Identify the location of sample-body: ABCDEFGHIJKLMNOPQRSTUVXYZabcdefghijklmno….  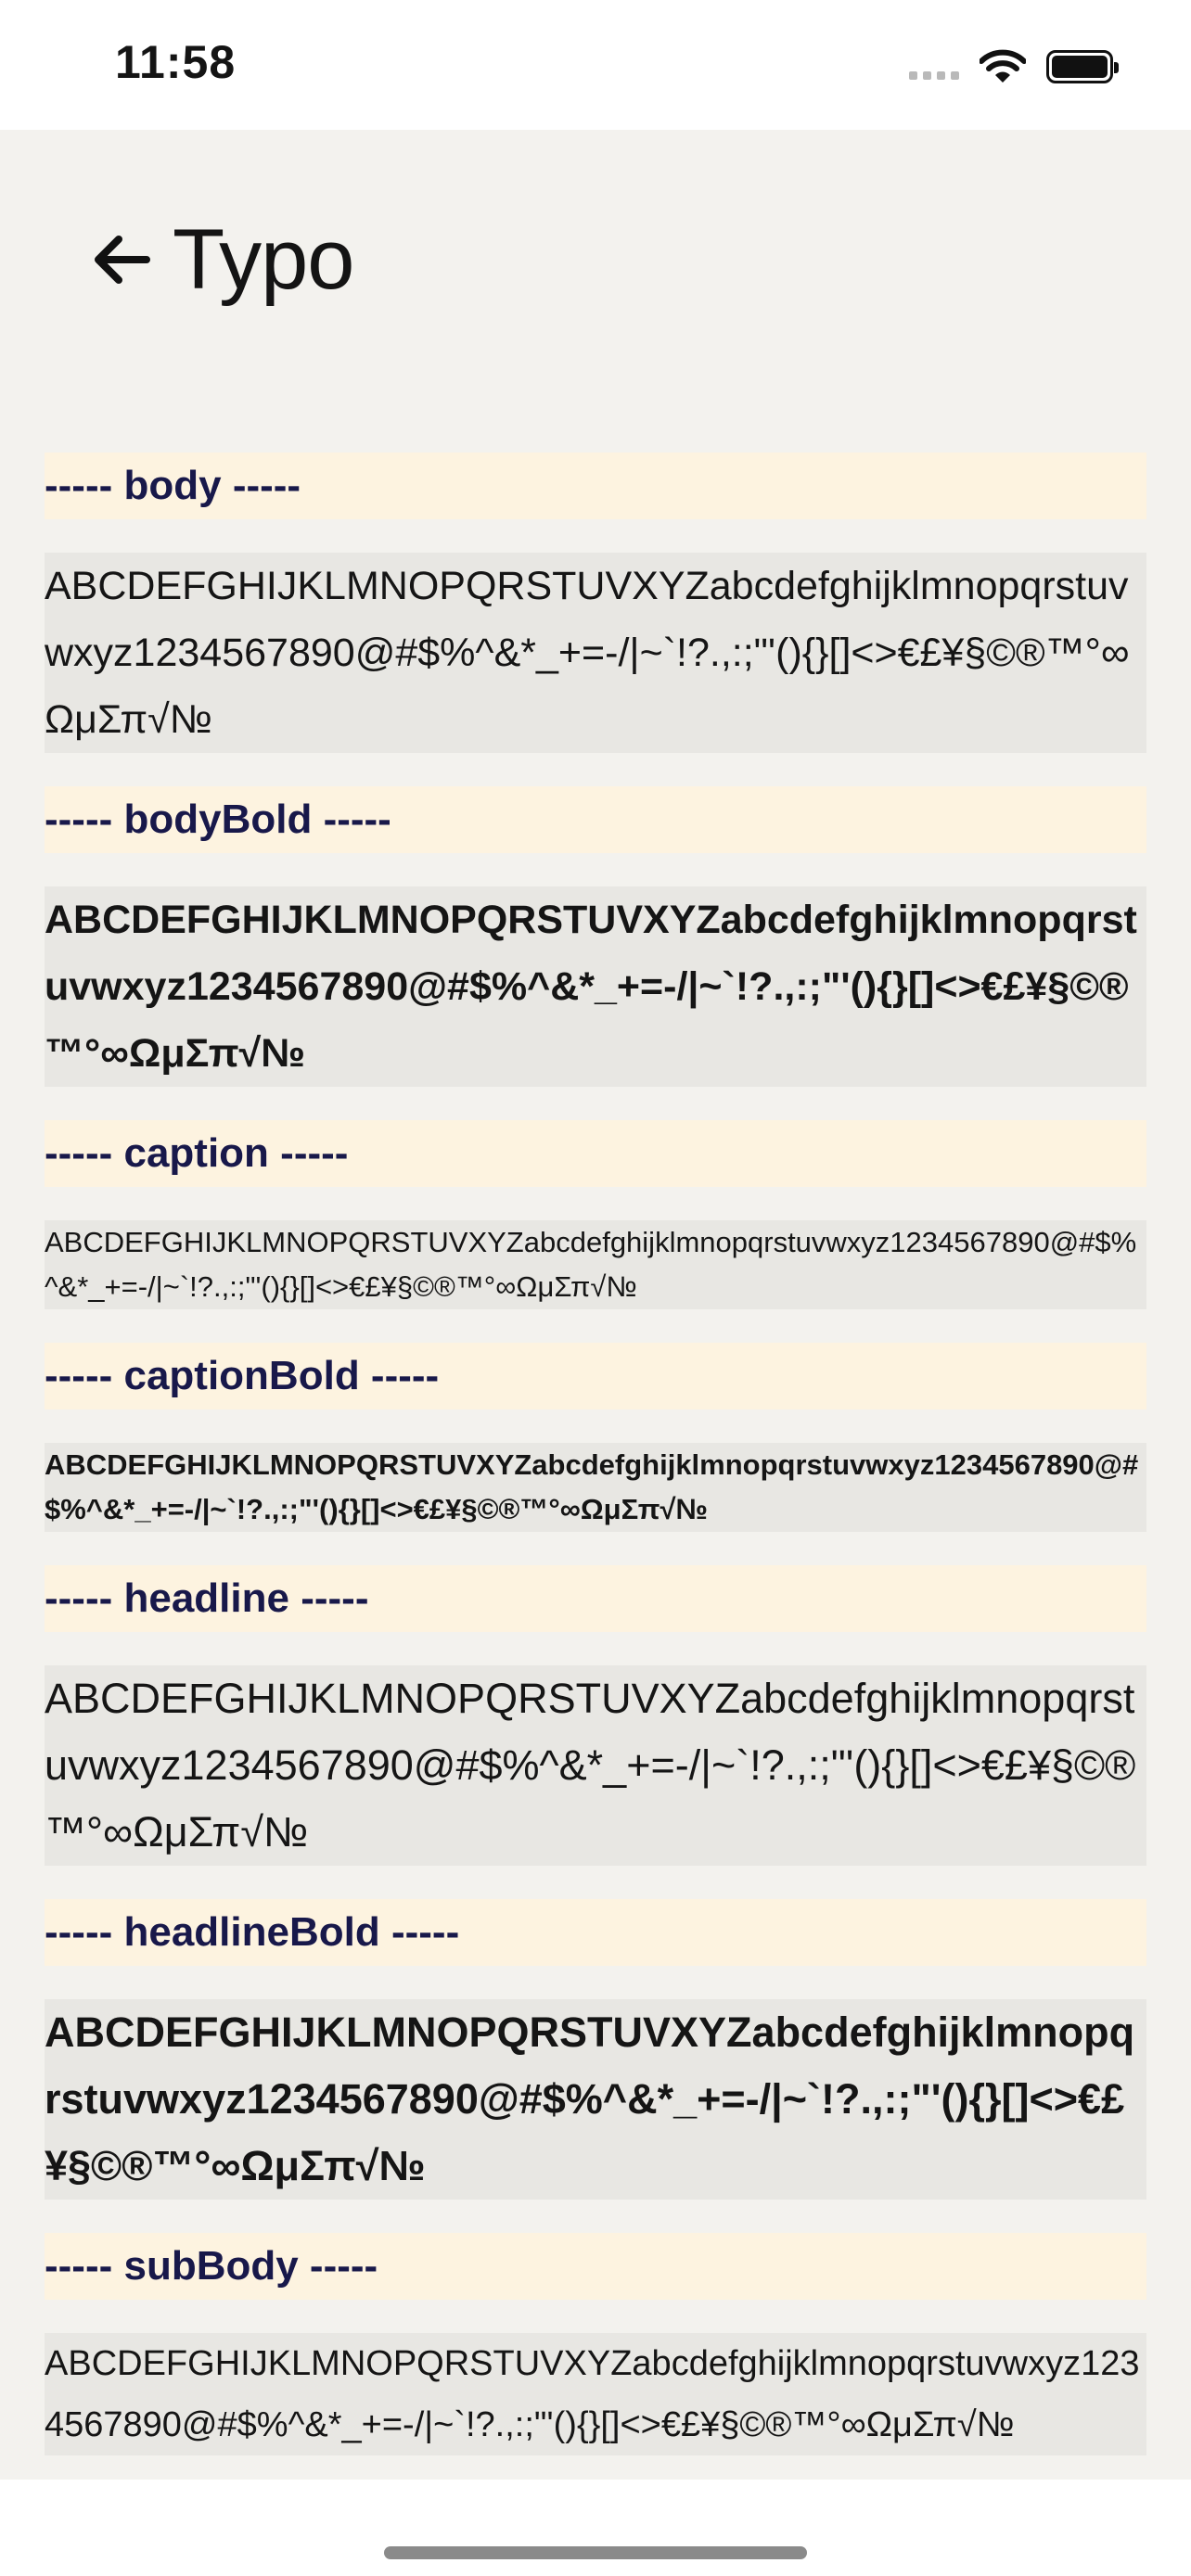
(595, 653).